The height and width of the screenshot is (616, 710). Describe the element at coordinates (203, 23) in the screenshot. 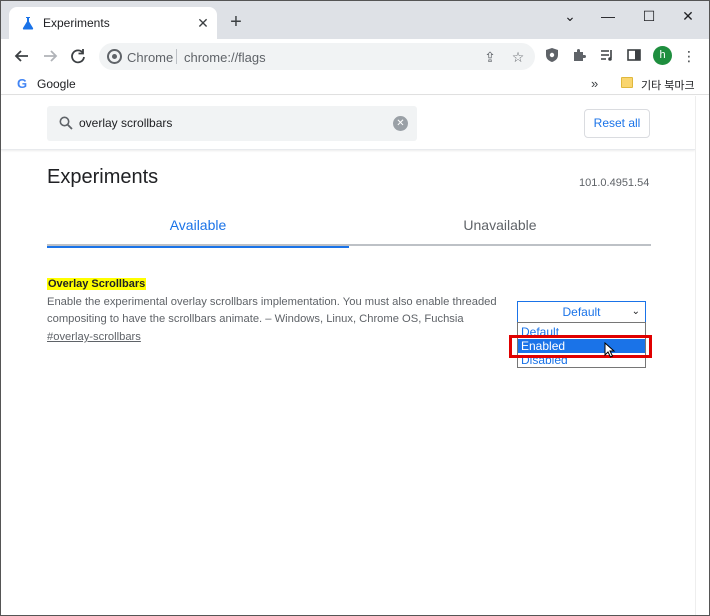

I see `tab-close-icon: ✕` at that location.